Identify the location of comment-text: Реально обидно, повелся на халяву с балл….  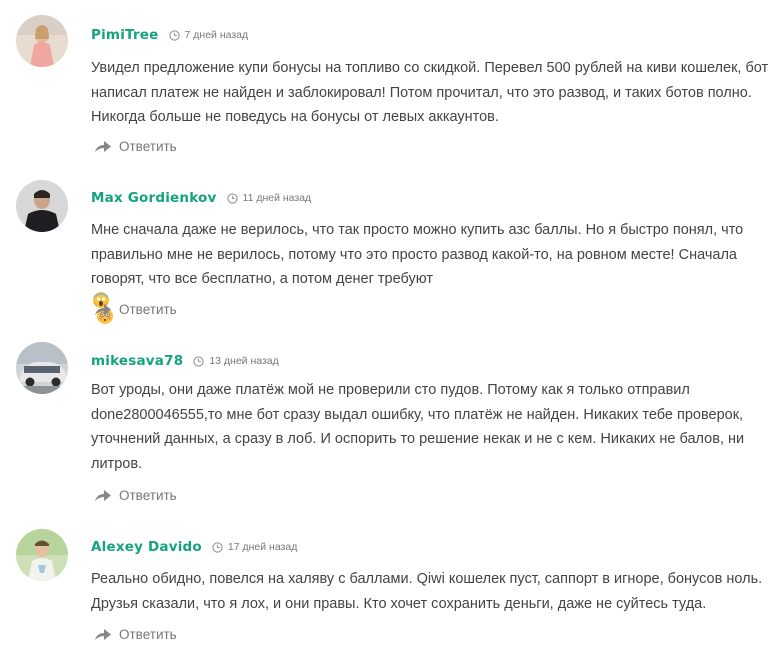
(427, 591).